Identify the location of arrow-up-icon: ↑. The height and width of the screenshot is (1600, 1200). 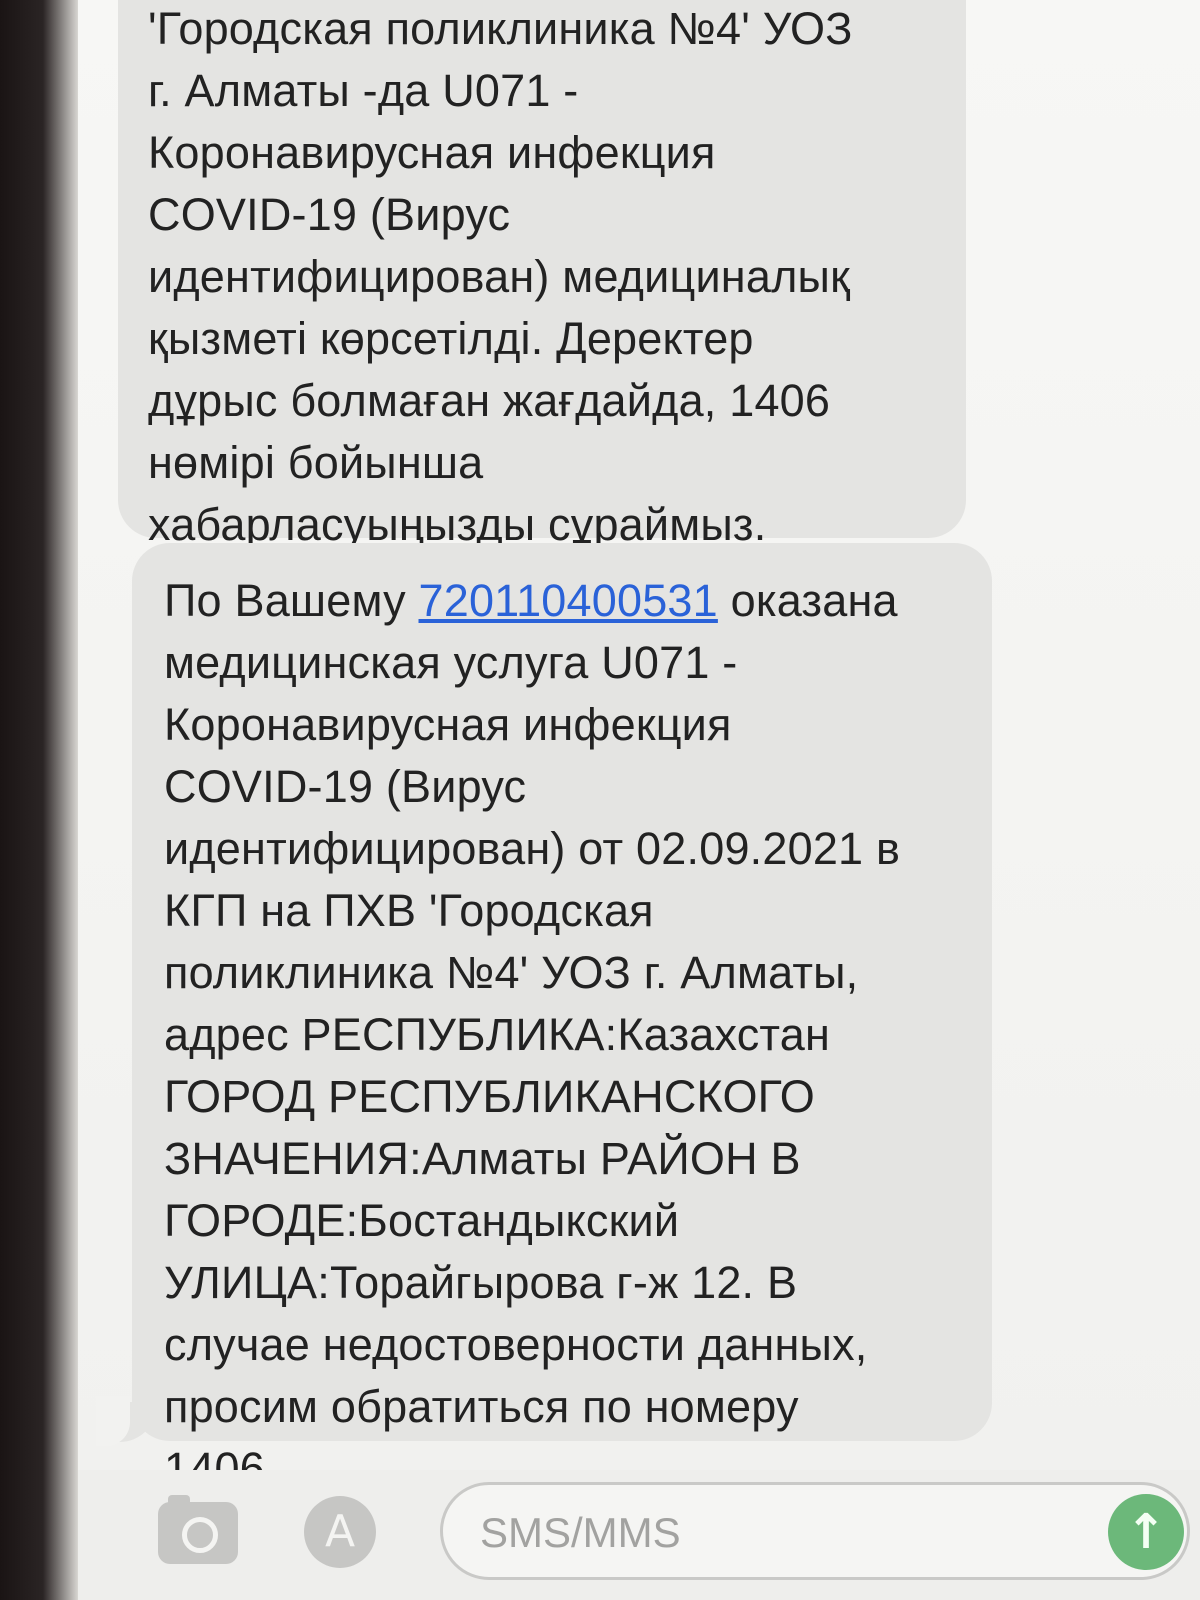
(1146, 1532).